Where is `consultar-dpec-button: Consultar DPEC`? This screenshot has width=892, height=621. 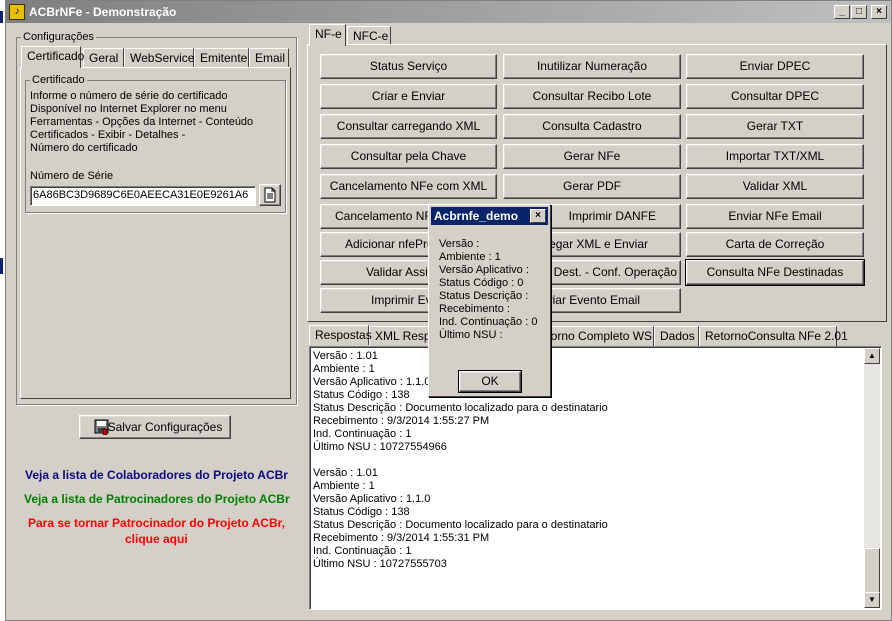
consultar-dpec-button: Consultar DPEC is located at coordinates (775, 96).